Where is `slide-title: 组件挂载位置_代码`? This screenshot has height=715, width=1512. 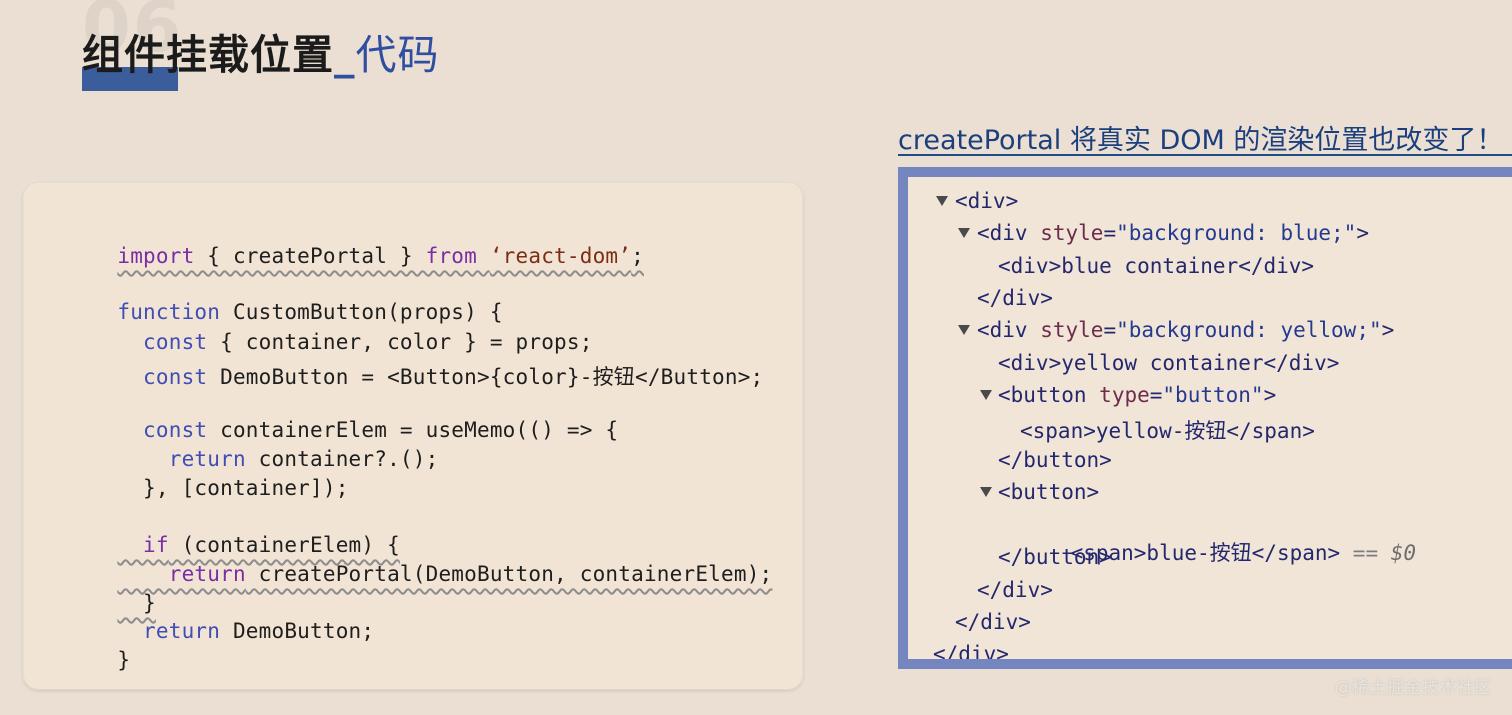 slide-title: 组件挂载位置_代码 is located at coordinates (261, 55).